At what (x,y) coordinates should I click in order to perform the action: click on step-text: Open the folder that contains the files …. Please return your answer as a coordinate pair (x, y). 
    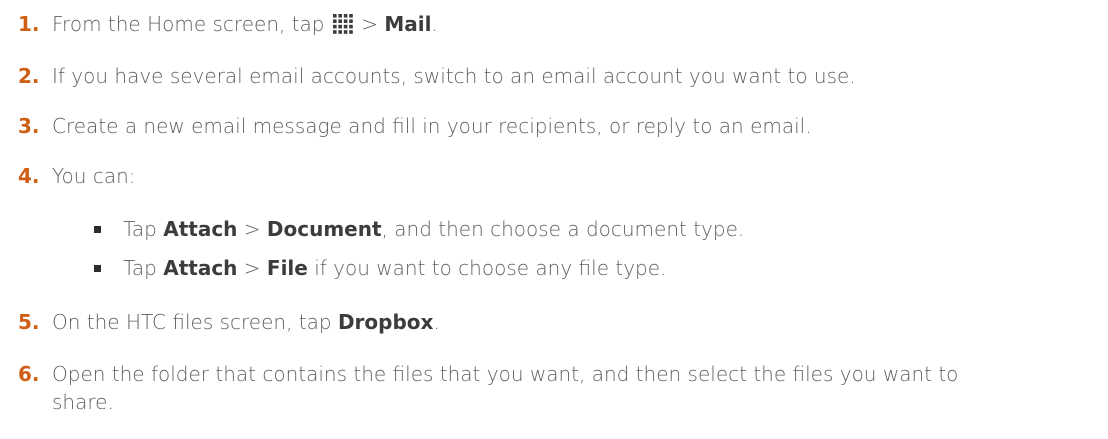
    Looking at the image, I should click on (505, 388).